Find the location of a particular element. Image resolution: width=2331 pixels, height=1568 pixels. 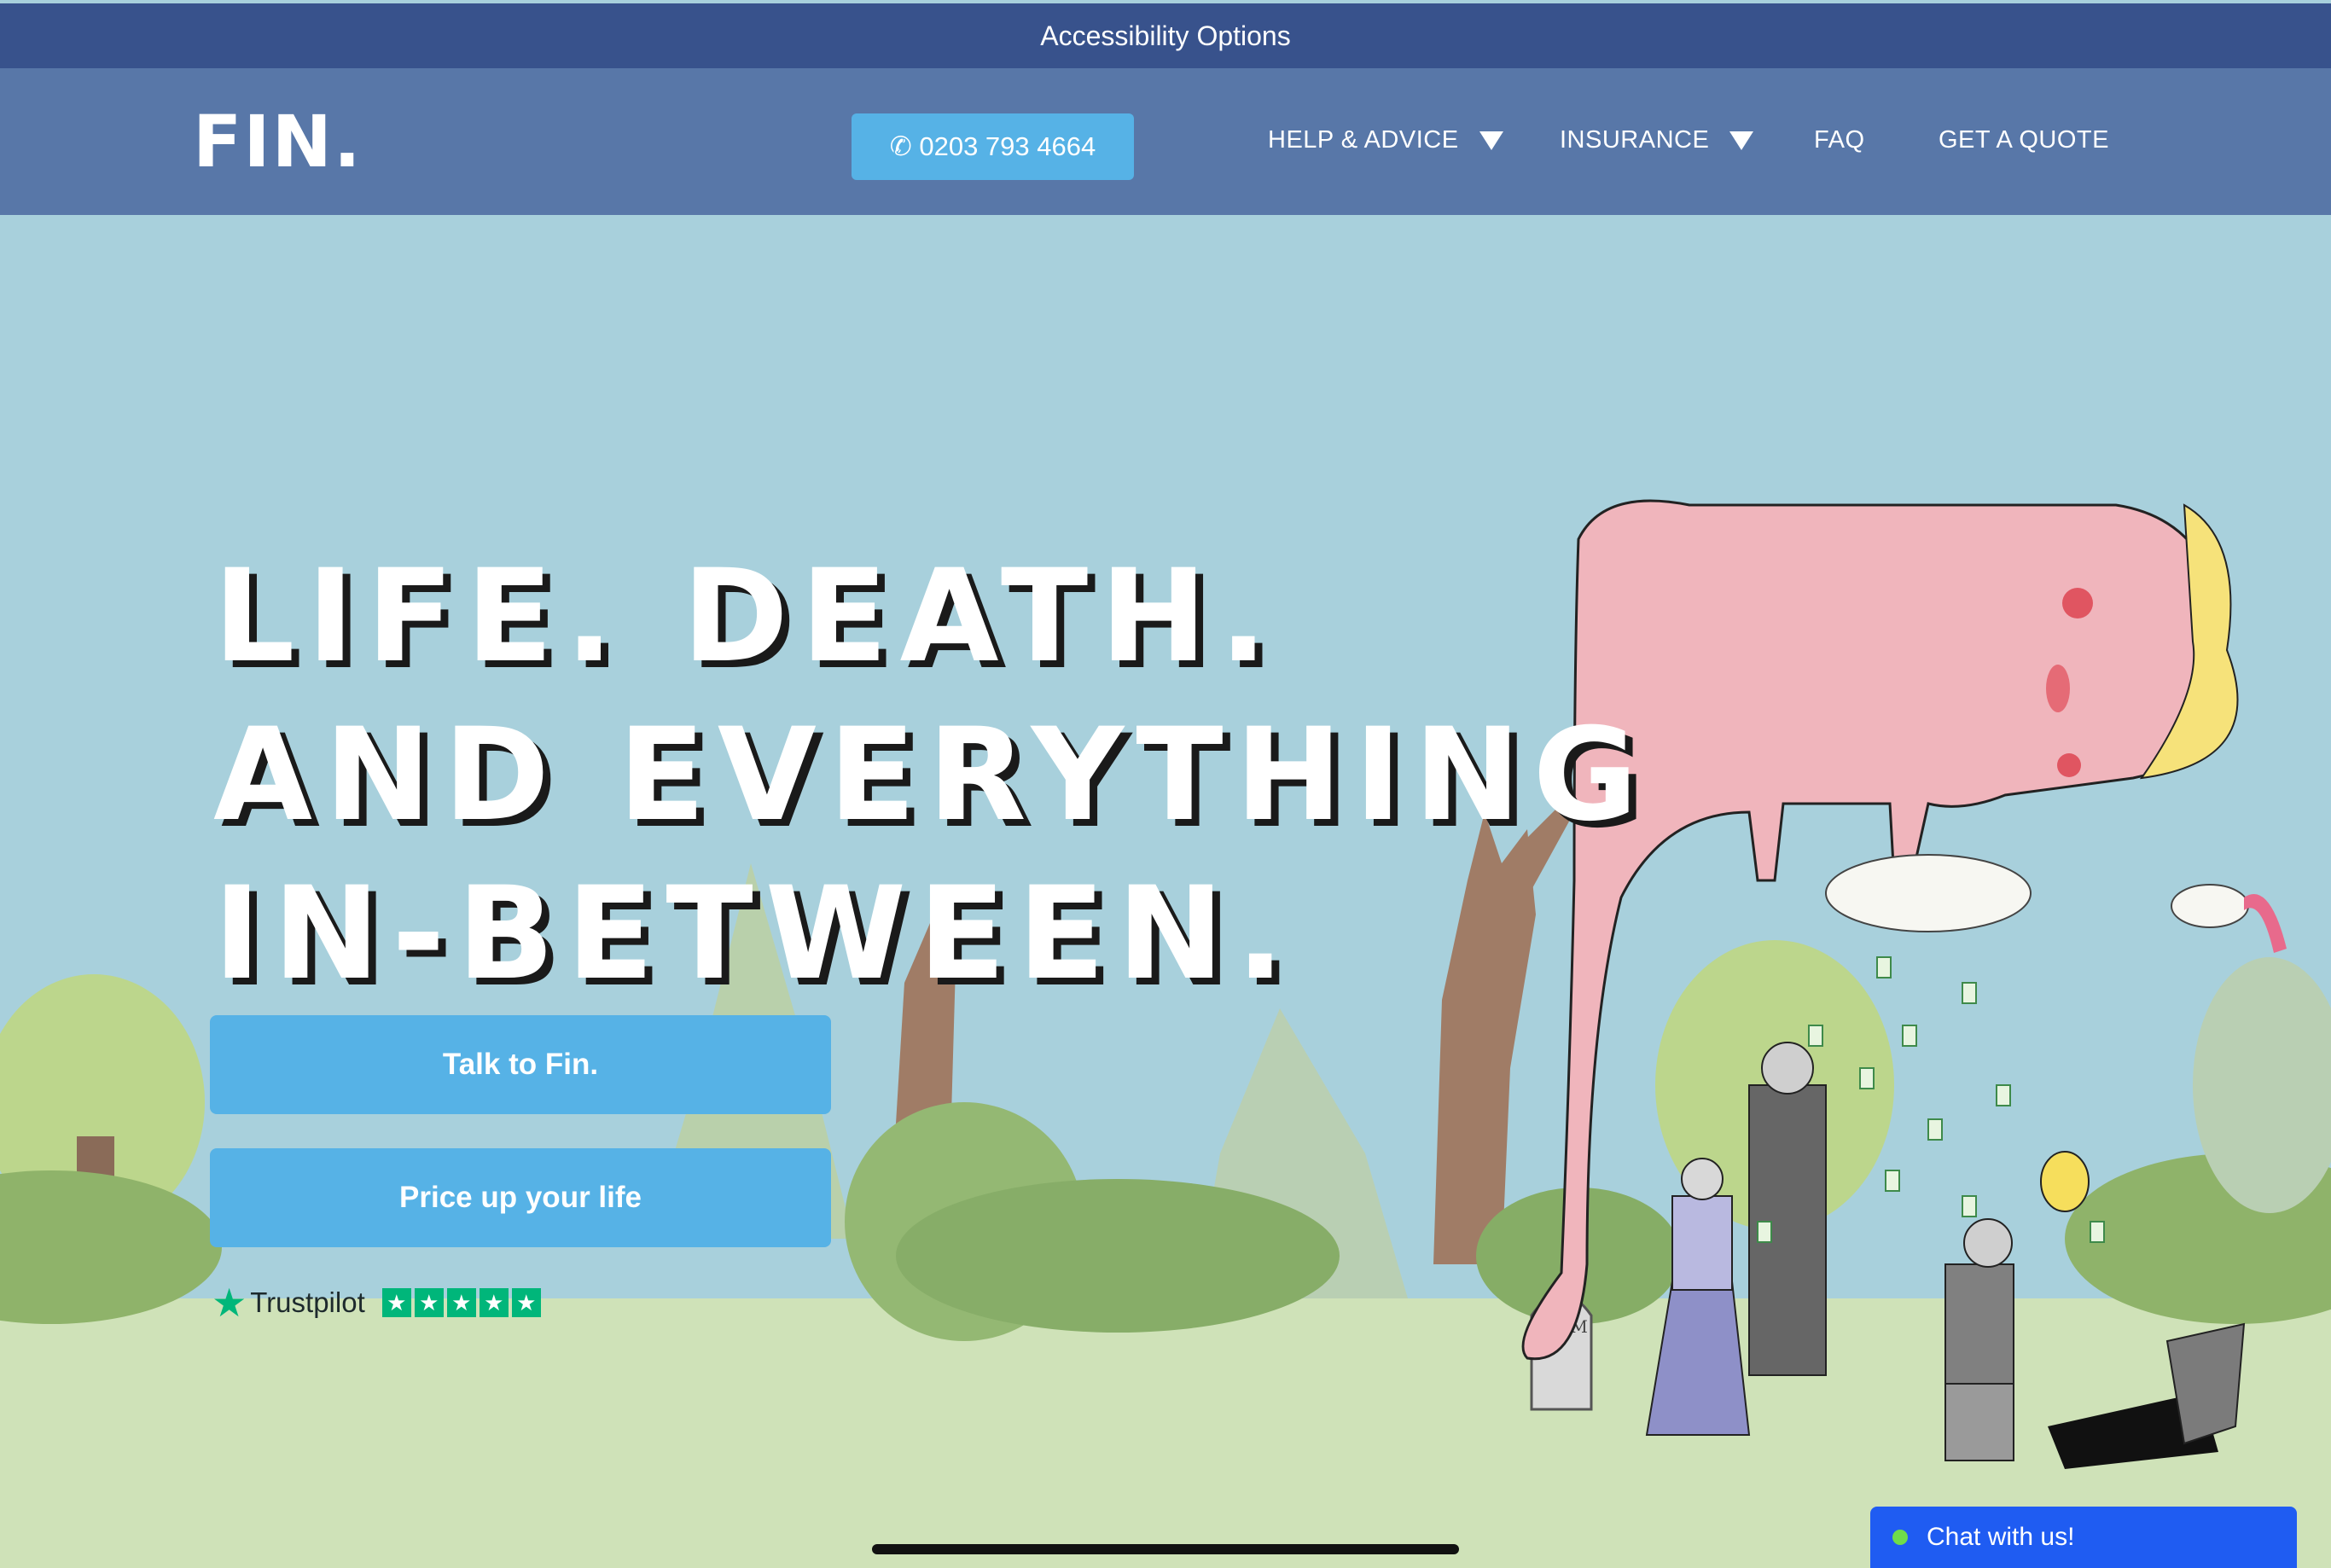

nav-get-a-quote: GET A QUOTE is located at coordinates (2024, 140).